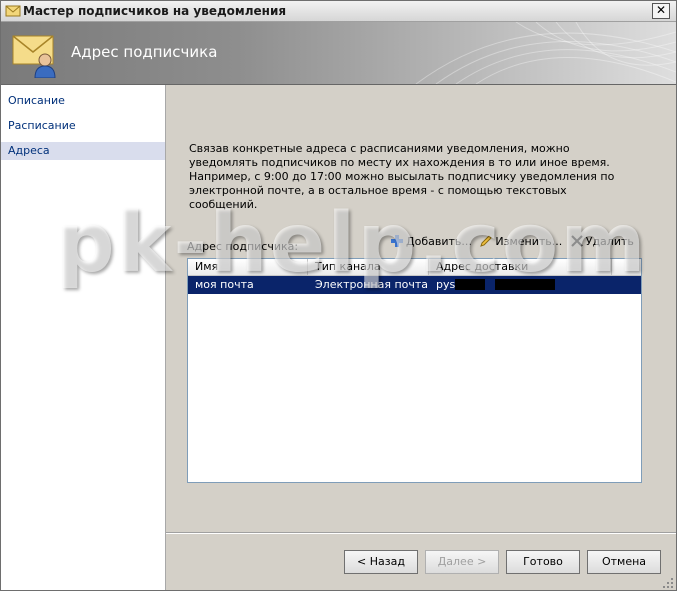  What do you see at coordinates (83, 151) in the screenshot?
I see `sidebar-item-addresses: Адреса` at bounding box center [83, 151].